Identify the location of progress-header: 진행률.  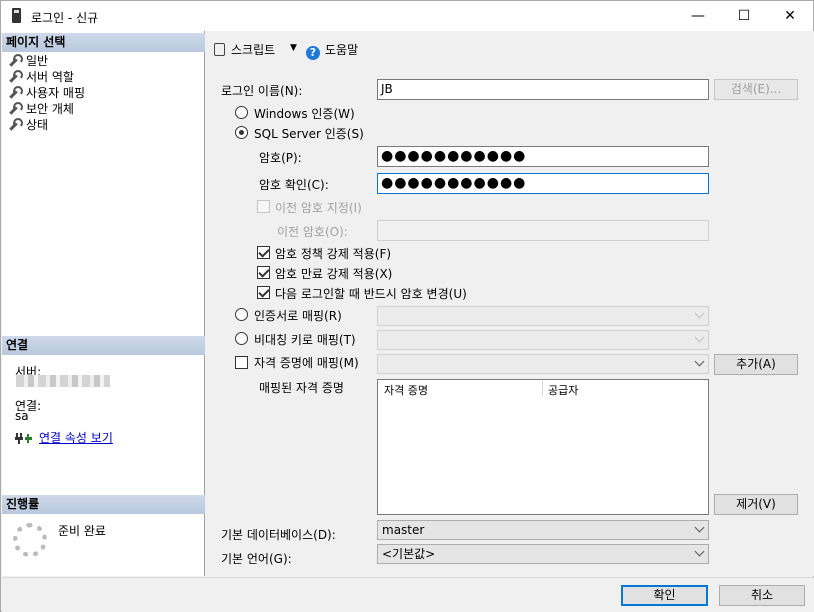
(103, 504).